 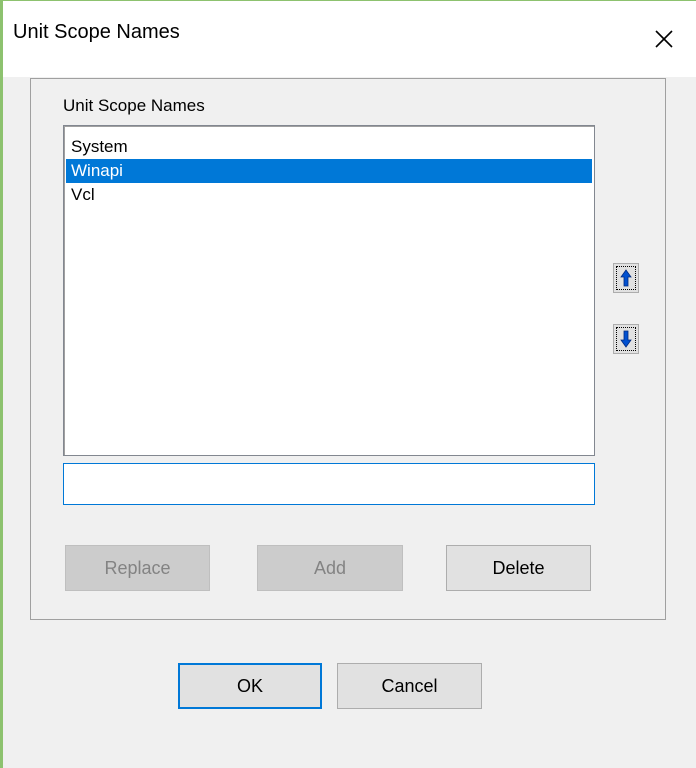 What do you see at coordinates (329, 171) in the screenshot?
I see `list-item: Winapi` at bounding box center [329, 171].